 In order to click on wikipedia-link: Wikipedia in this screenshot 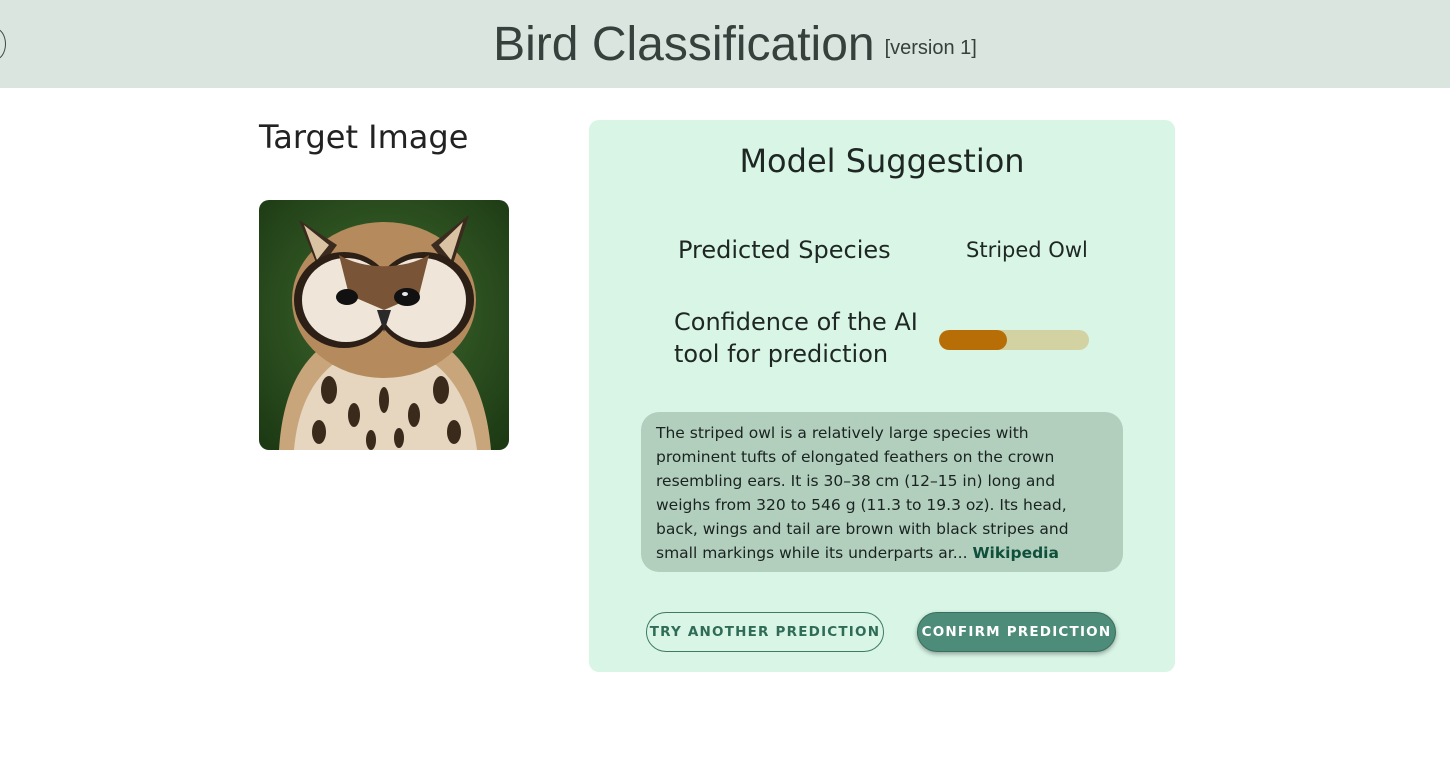, I will do `click(1015, 553)`.